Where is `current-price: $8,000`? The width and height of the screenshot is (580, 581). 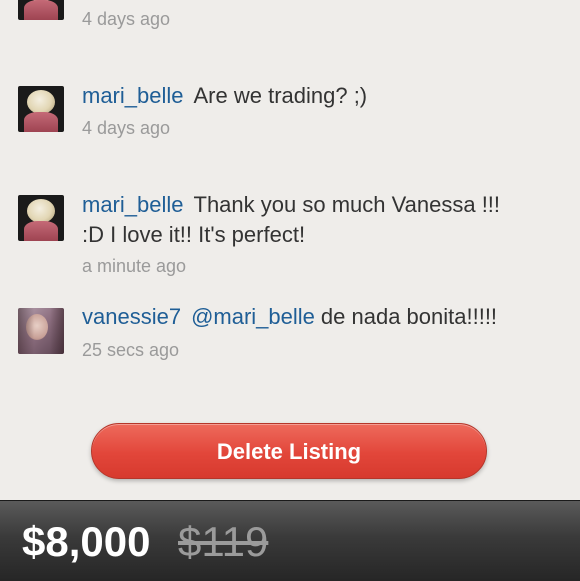 current-price: $8,000 is located at coordinates (86, 541).